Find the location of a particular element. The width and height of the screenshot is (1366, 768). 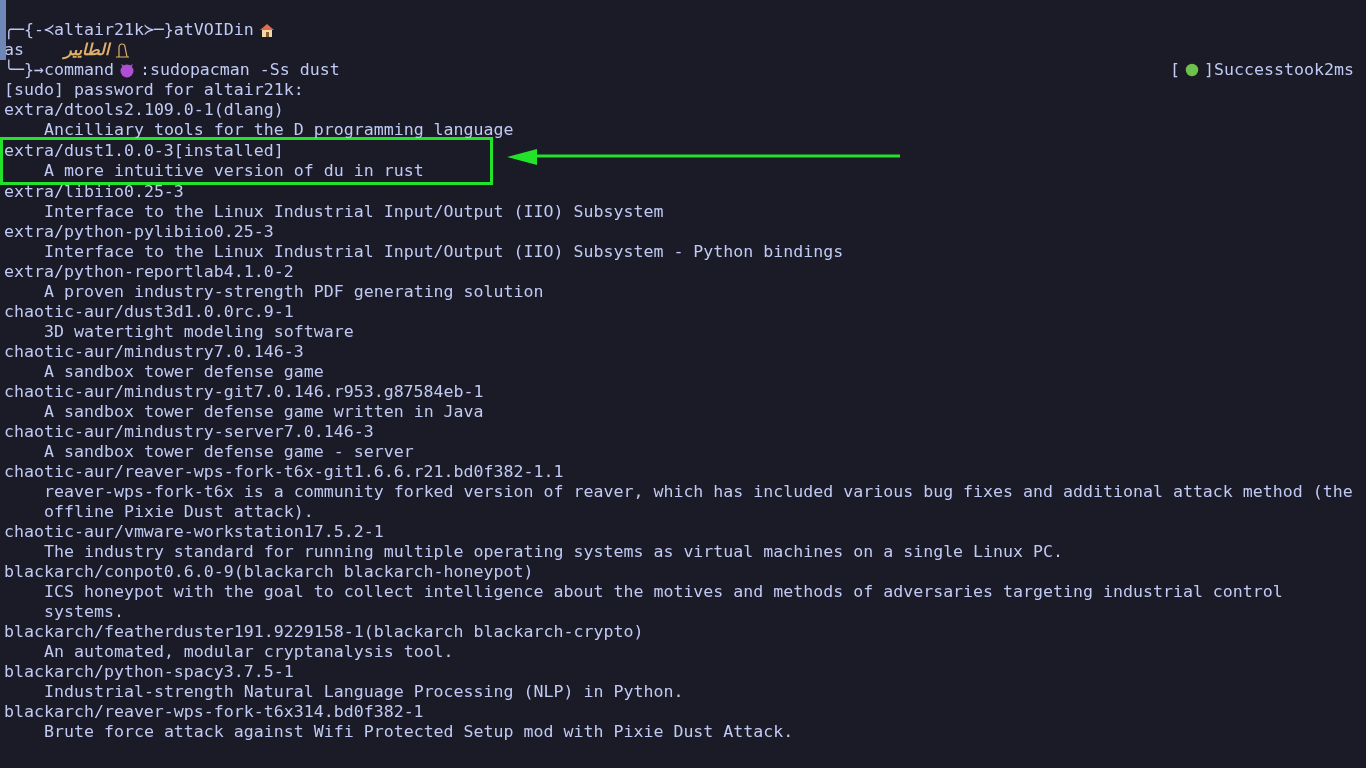

package-name: libiio is located at coordinates (93, 192).